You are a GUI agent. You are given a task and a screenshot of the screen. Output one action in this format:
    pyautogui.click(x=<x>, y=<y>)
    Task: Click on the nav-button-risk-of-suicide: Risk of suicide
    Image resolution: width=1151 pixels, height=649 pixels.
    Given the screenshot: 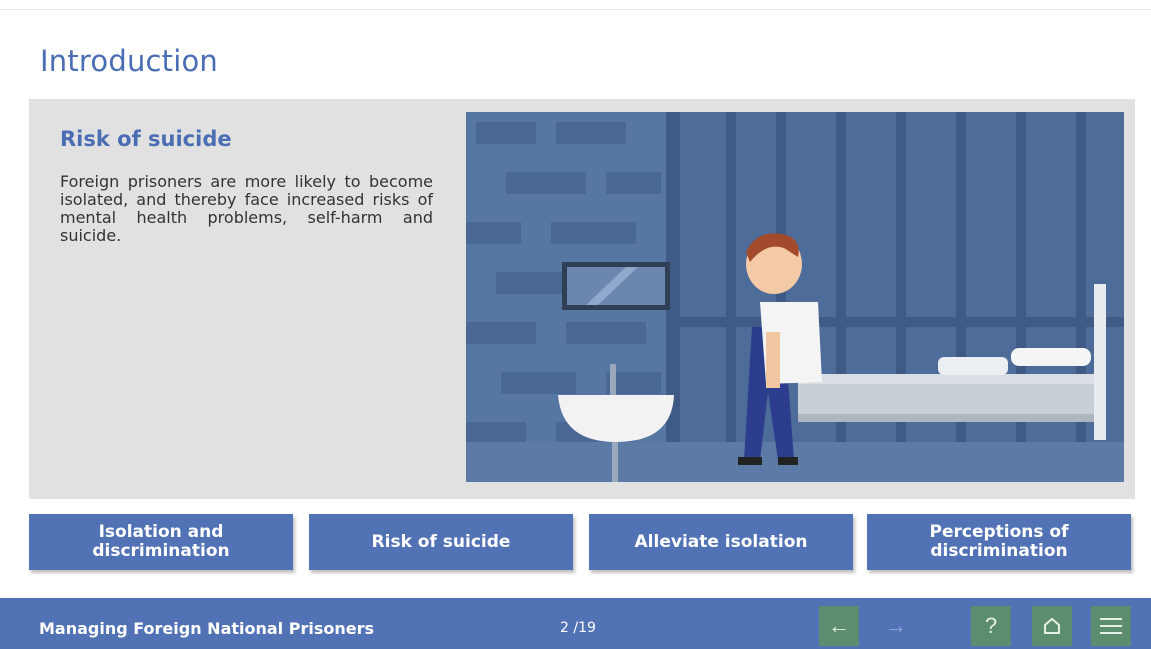 What is the action you would take?
    pyautogui.click(x=441, y=542)
    